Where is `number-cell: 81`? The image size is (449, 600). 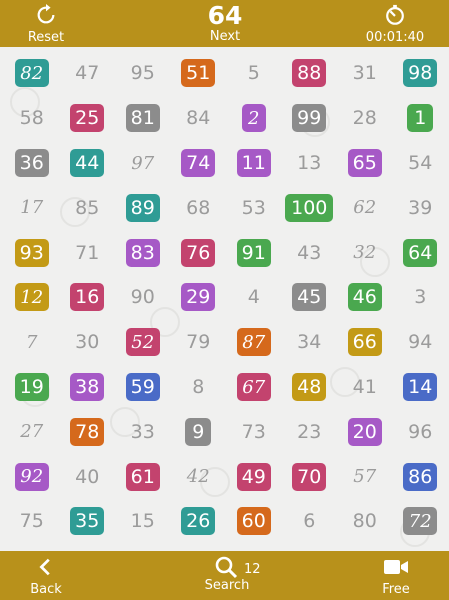 number-cell: 81 is located at coordinates (142, 118).